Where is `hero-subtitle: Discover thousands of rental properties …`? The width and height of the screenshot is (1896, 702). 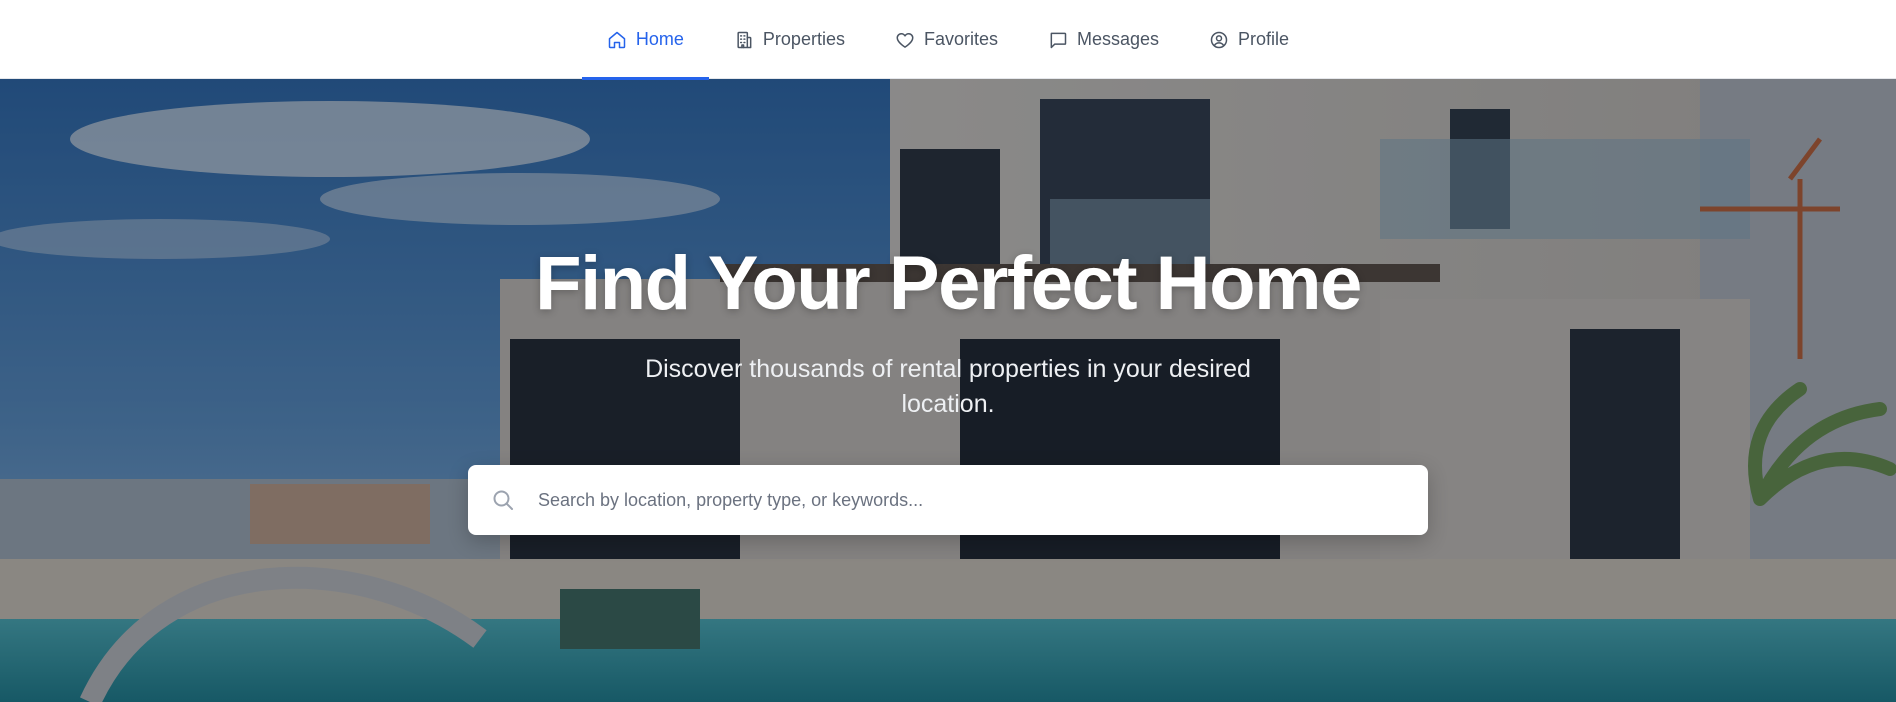 hero-subtitle: Discover thousands of rental properties … is located at coordinates (948, 386).